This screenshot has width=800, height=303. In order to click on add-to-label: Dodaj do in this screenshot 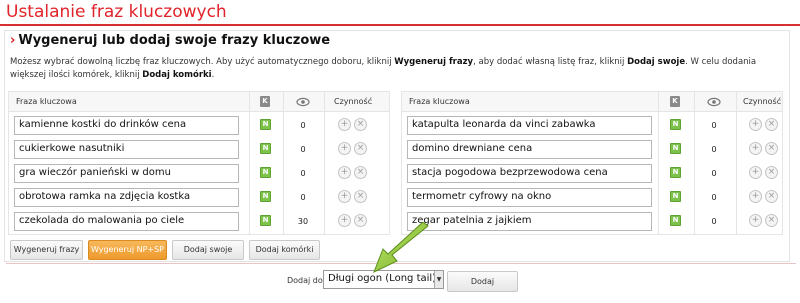, I will do `click(305, 280)`.